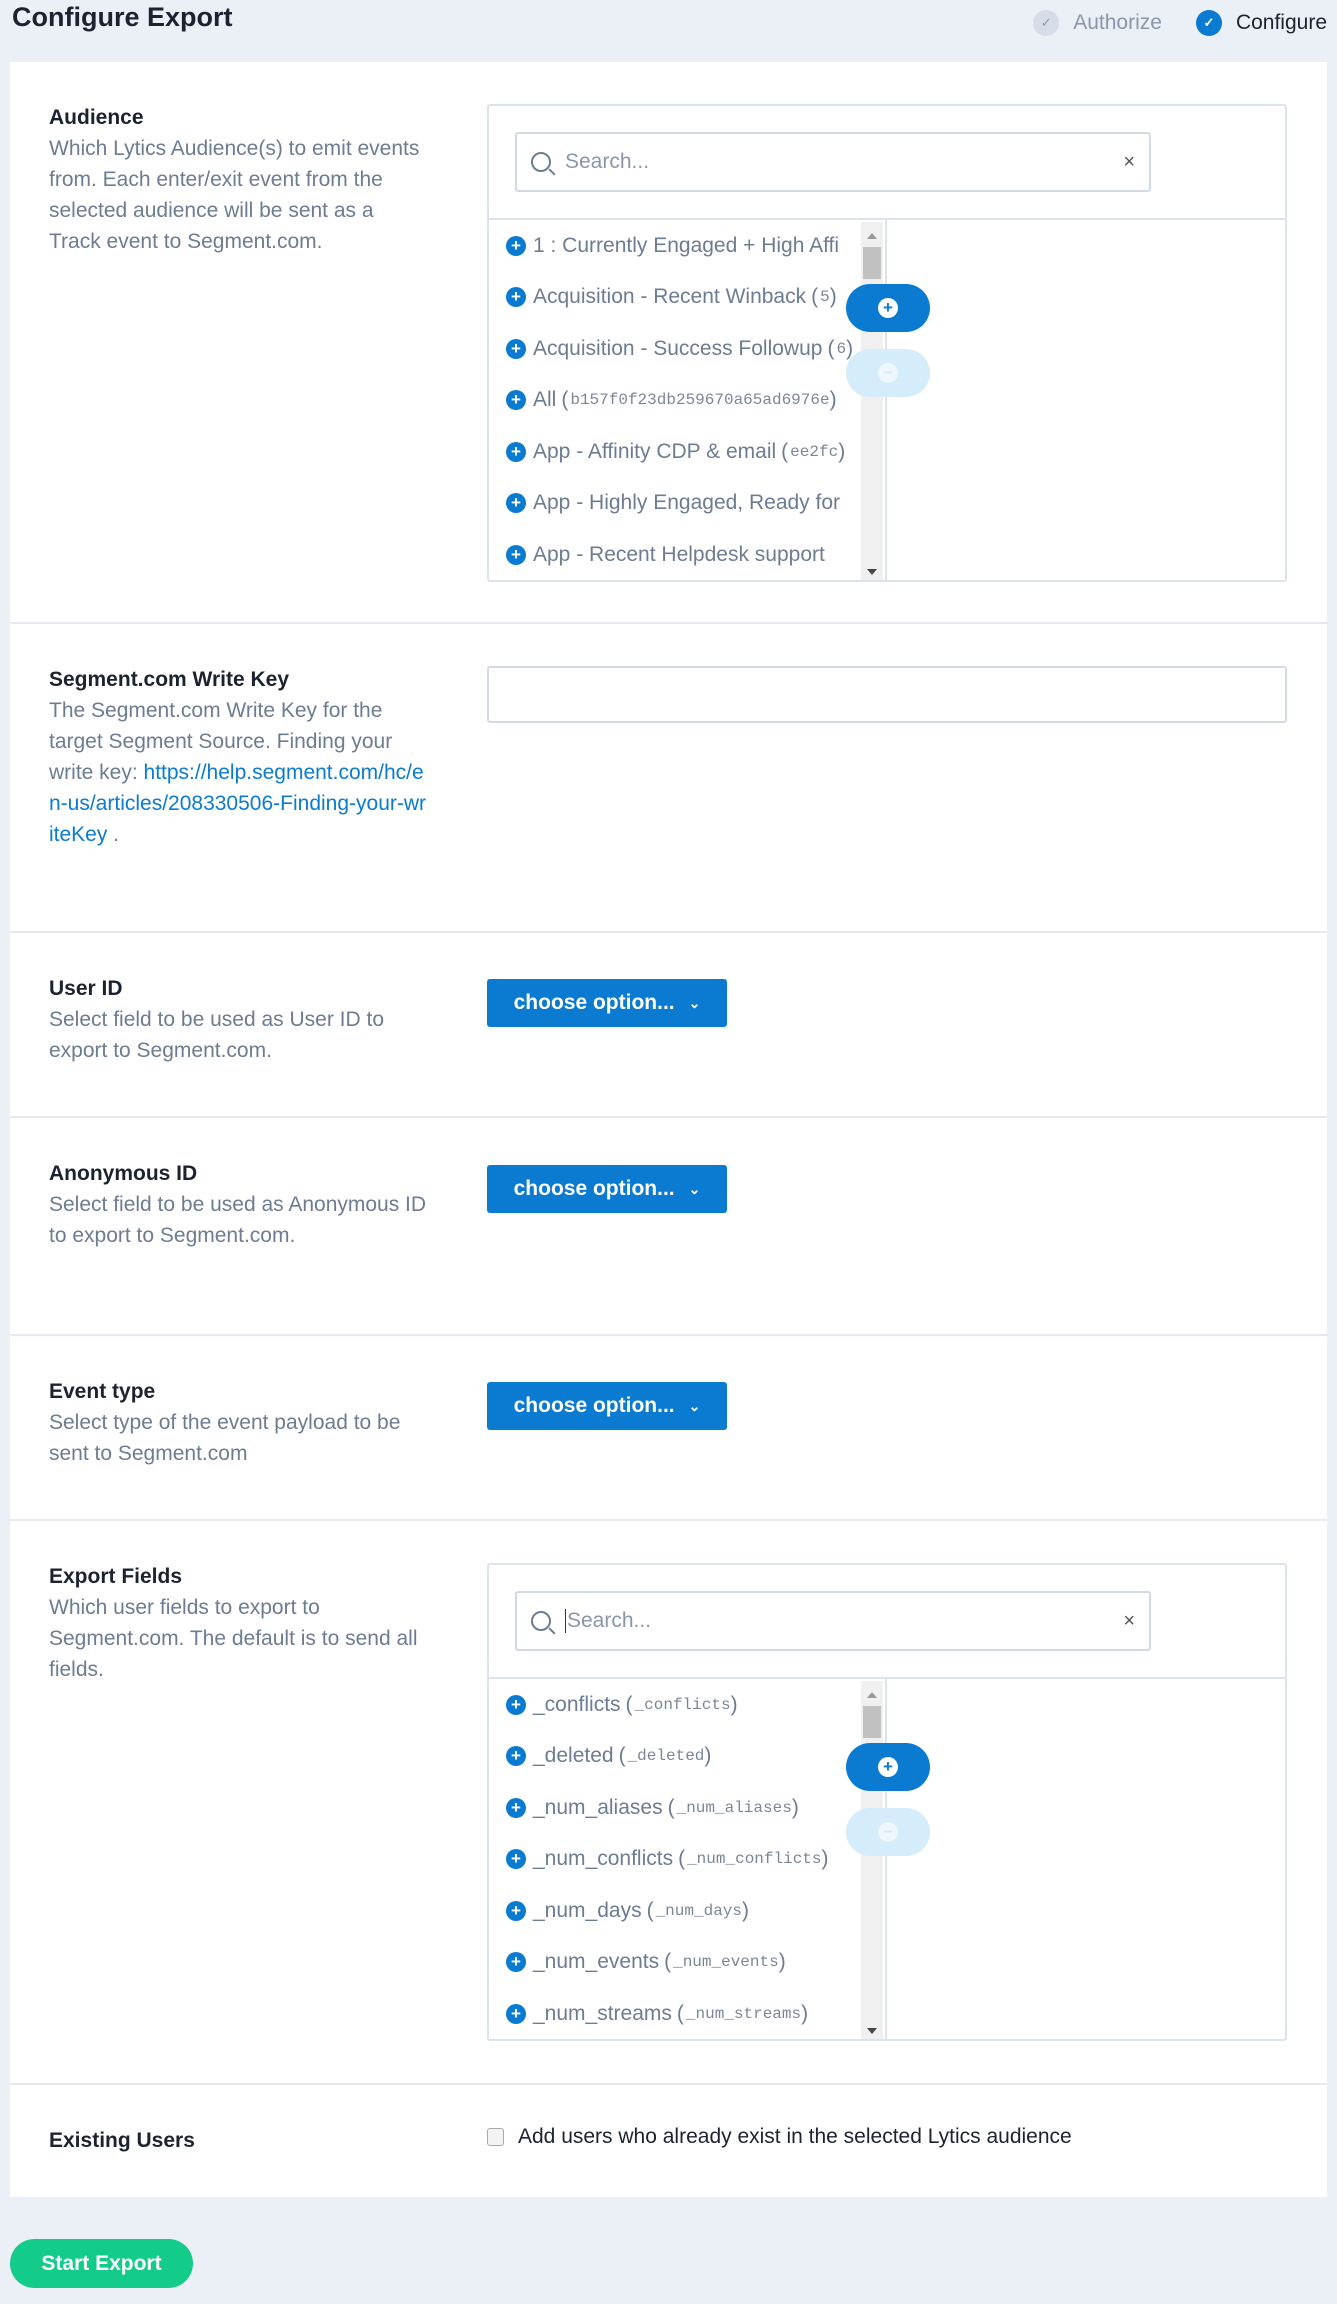 The width and height of the screenshot is (1337, 2304). What do you see at coordinates (698, 1910) in the screenshot?
I see `item-code: _num_days` at bounding box center [698, 1910].